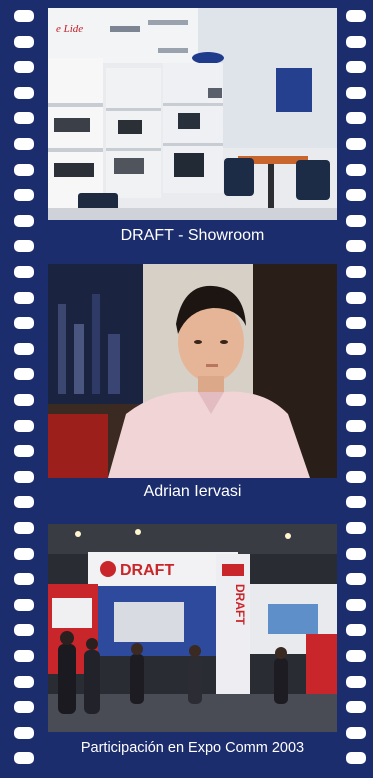 Image resolution: width=373 pixels, height=778 pixels. Describe the element at coordinates (355, 389) in the screenshot. I see `film-edge-right` at that location.